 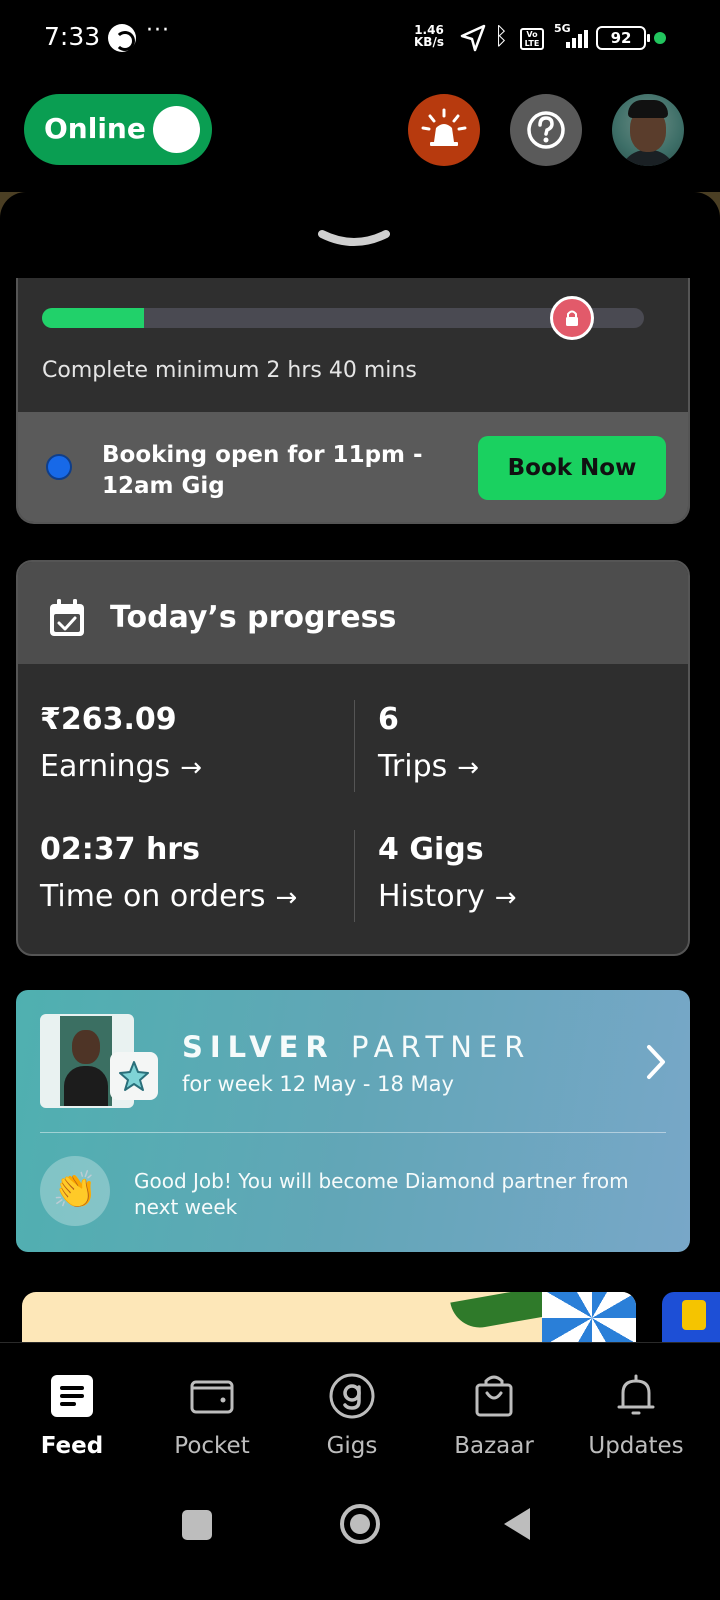 I want to click on recent-apps-button, so click(x=197, y=1525).